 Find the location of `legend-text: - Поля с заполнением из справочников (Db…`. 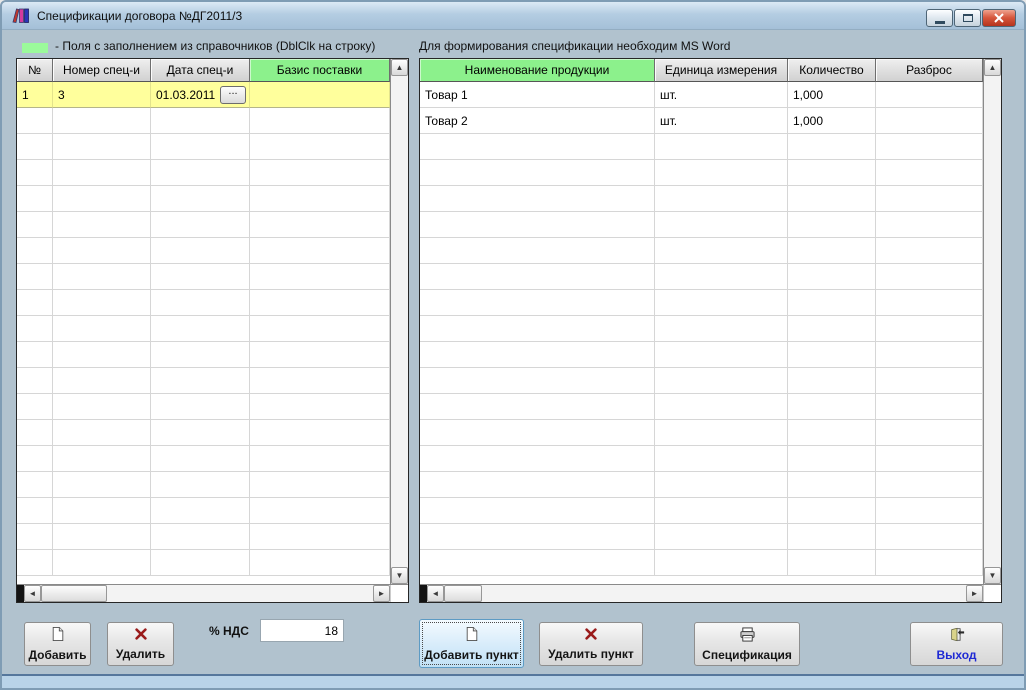

legend-text: - Поля с заполнением из справочников (Db… is located at coordinates (215, 46).